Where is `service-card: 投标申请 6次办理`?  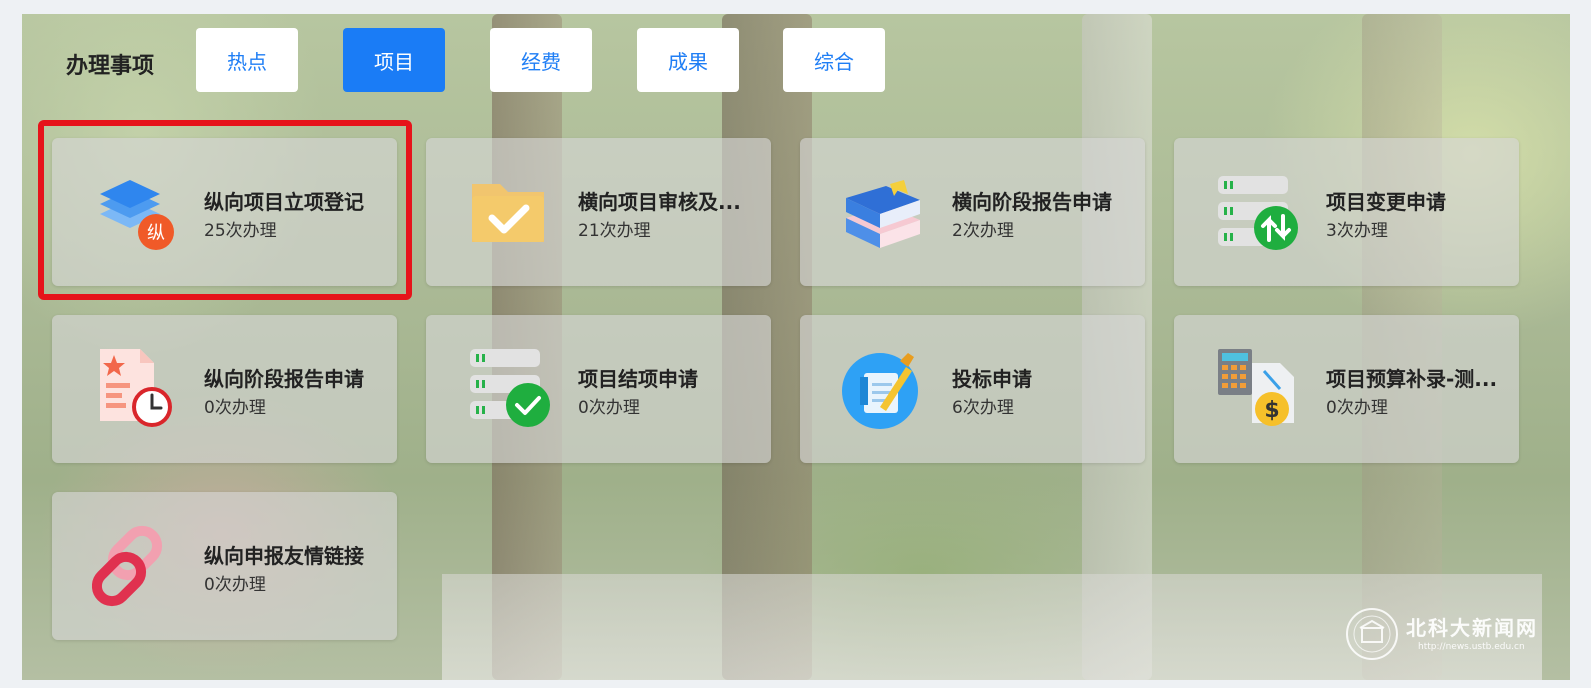
service-card: 投标申请 6次办理 is located at coordinates (972, 389).